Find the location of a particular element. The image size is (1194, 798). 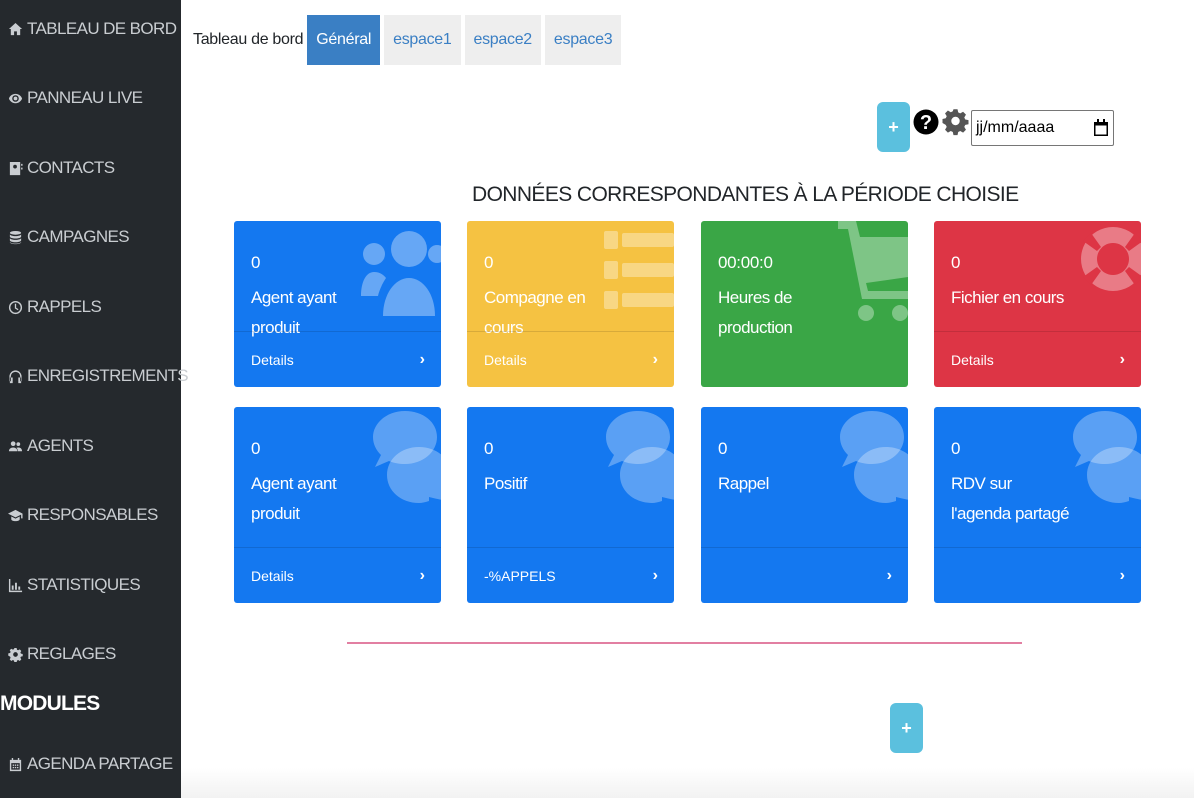

stat-card-rdv-agenda: 0 RDV sur l'agenda partagé › is located at coordinates (1037, 505).